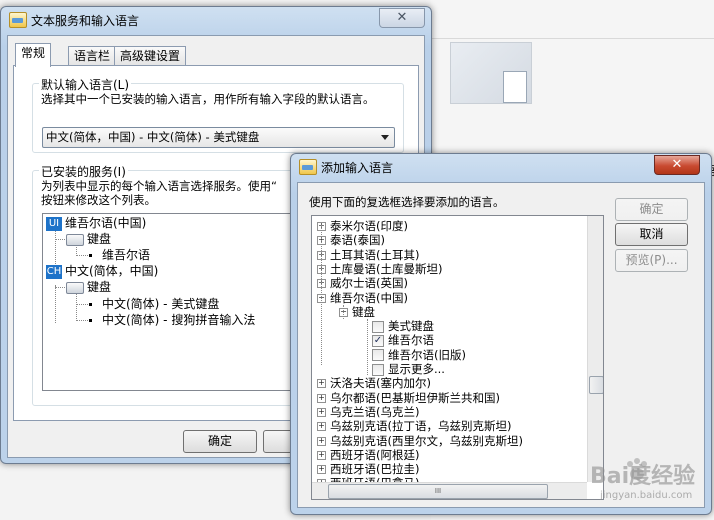 Image resolution: width=714 pixels, height=520 pixels. I want to click on language-list-item-expanded: − 维吾尔语(中国), so click(362, 298).